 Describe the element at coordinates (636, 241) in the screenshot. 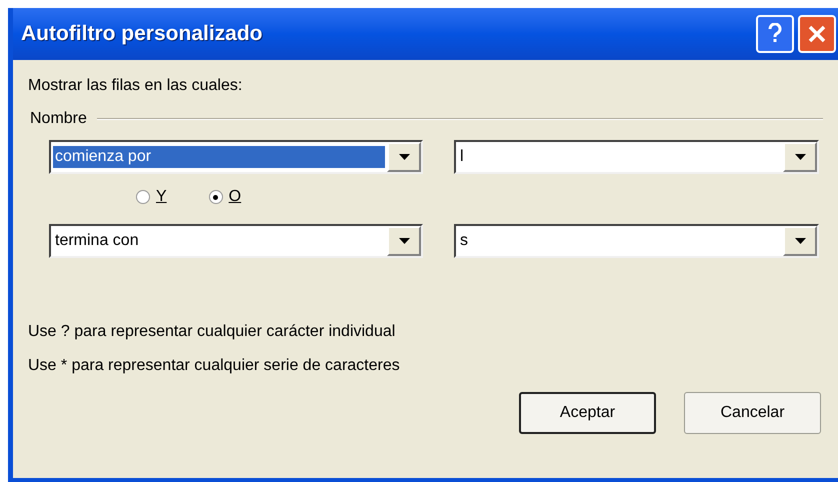

I see `value-combobox: s` at that location.